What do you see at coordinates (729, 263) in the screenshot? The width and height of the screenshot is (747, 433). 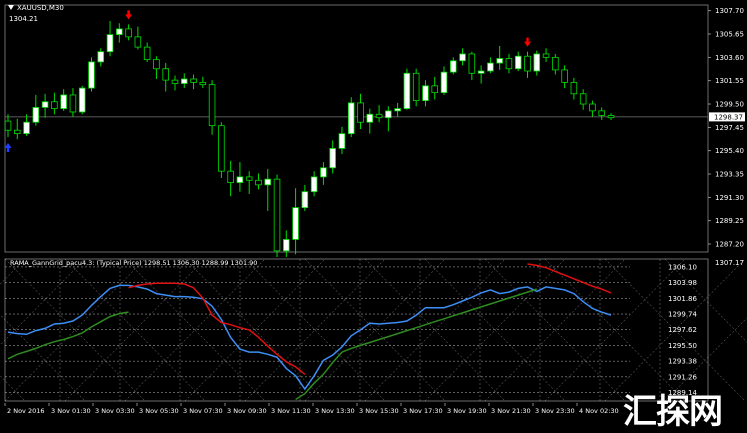 I see `indicator-axis-label: 1307.17` at bounding box center [729, 263].